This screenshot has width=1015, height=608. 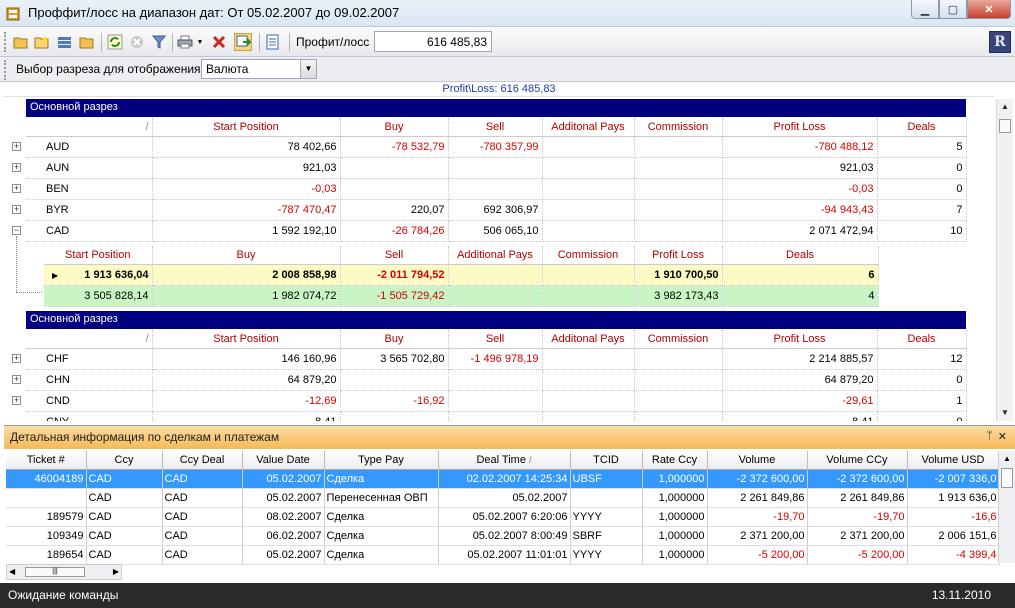 I want to click on table-row: CHN 64 879,20 64 879,20 0, so click(x=496, y=380).